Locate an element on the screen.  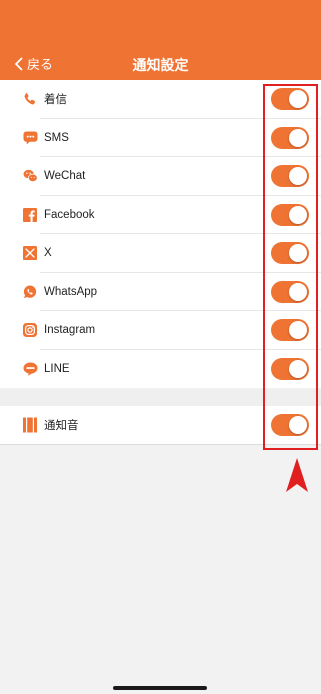
sms-icon is located at coordinates (30, 138).